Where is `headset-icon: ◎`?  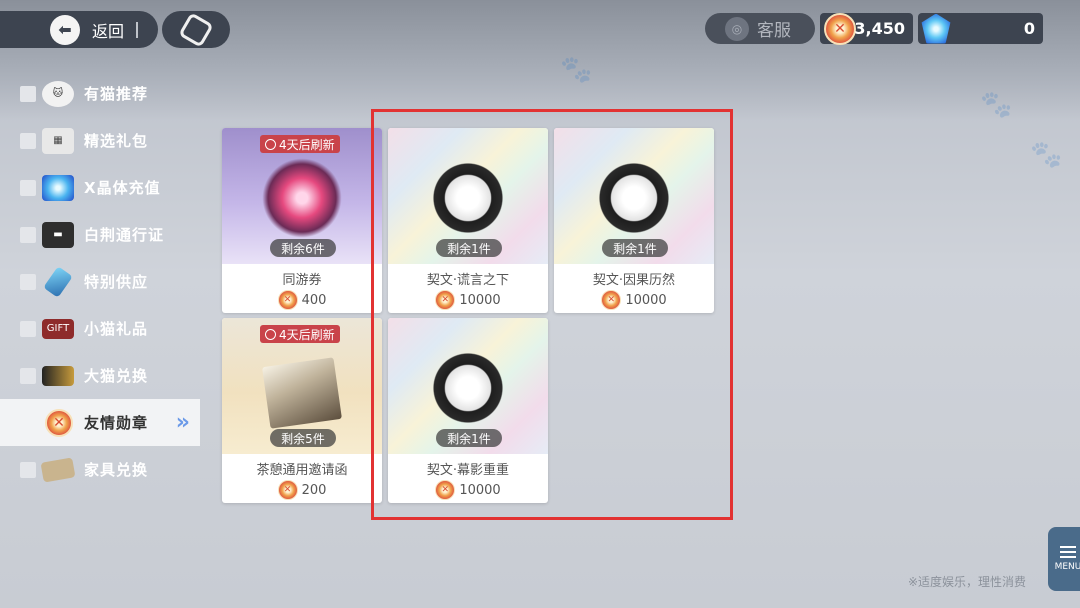 headset-icon: ◎ is located at coordinates (737, 28).